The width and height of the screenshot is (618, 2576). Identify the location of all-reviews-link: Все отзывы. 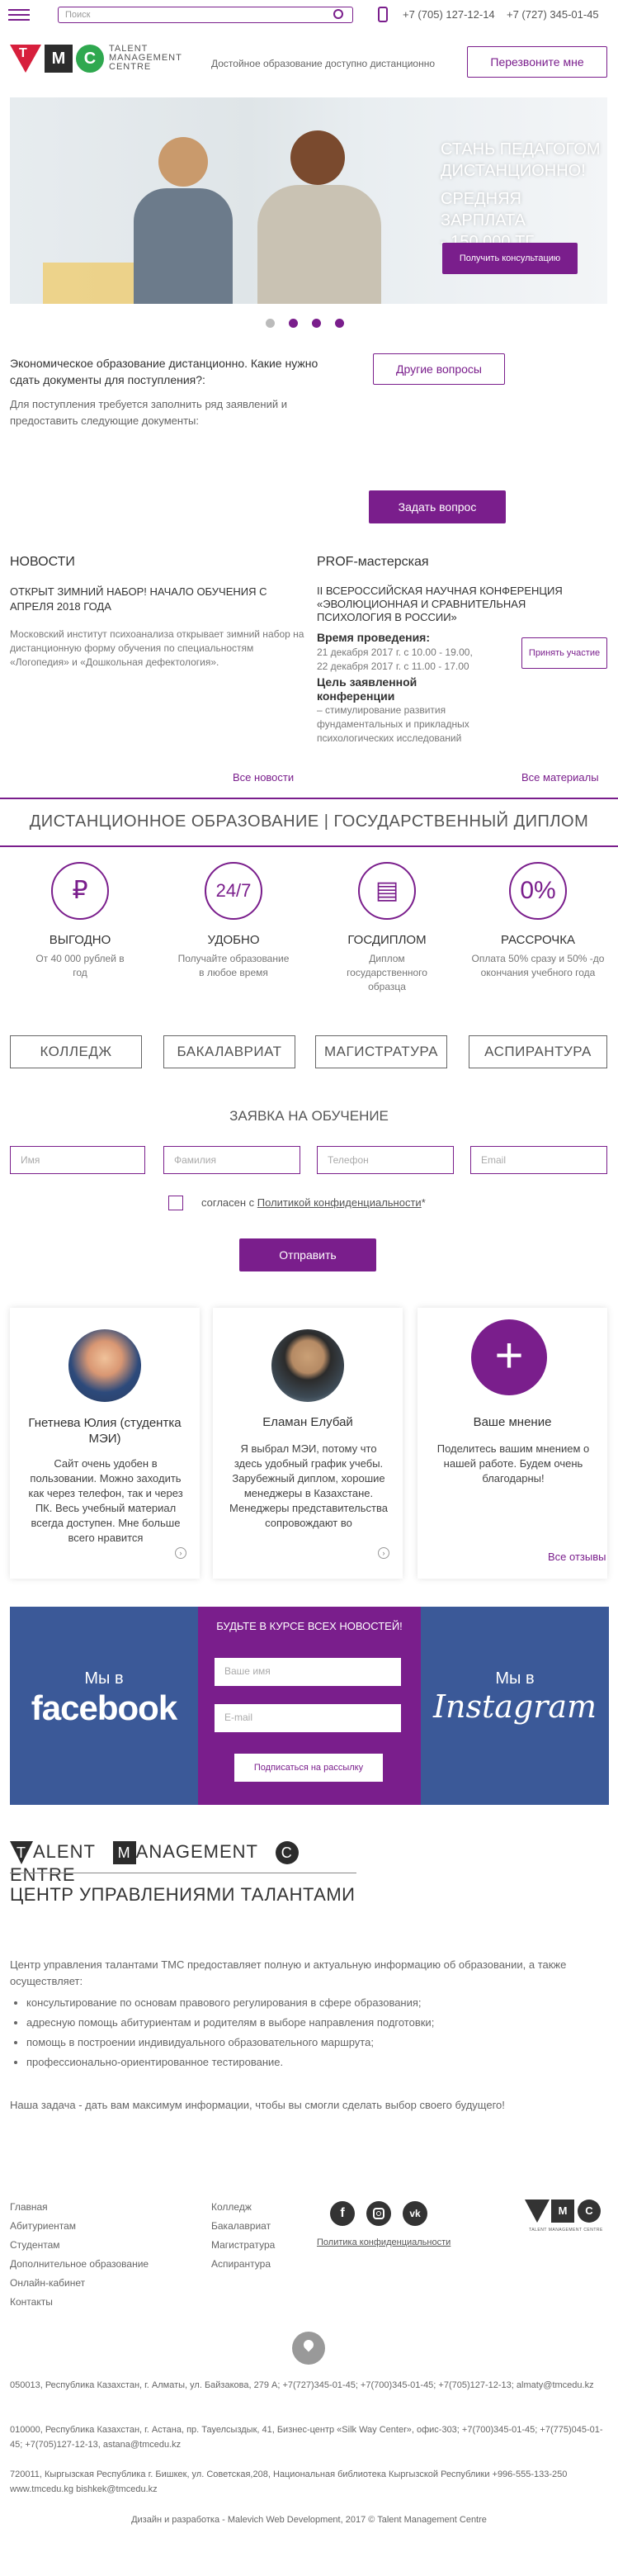
(577, 1557).